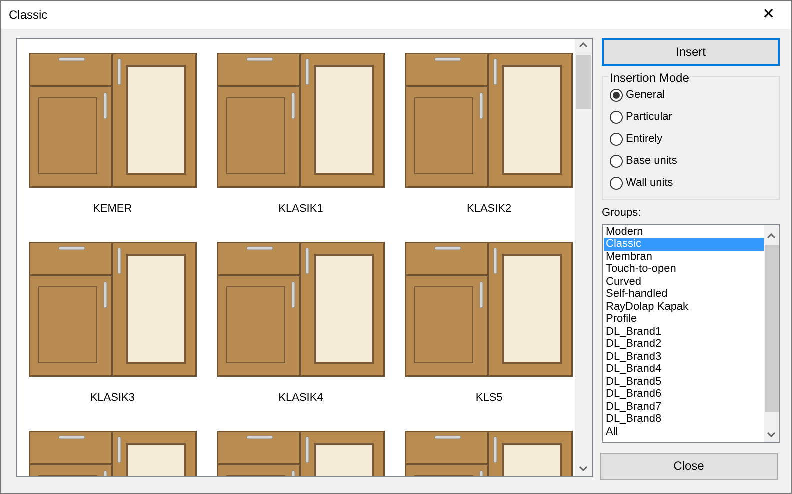 This screenshot has height=494, width=792. What do you see at coordinates (28, 15) in the screenshot?
I see `window-title: Classic` at bounding box center [28, 15].